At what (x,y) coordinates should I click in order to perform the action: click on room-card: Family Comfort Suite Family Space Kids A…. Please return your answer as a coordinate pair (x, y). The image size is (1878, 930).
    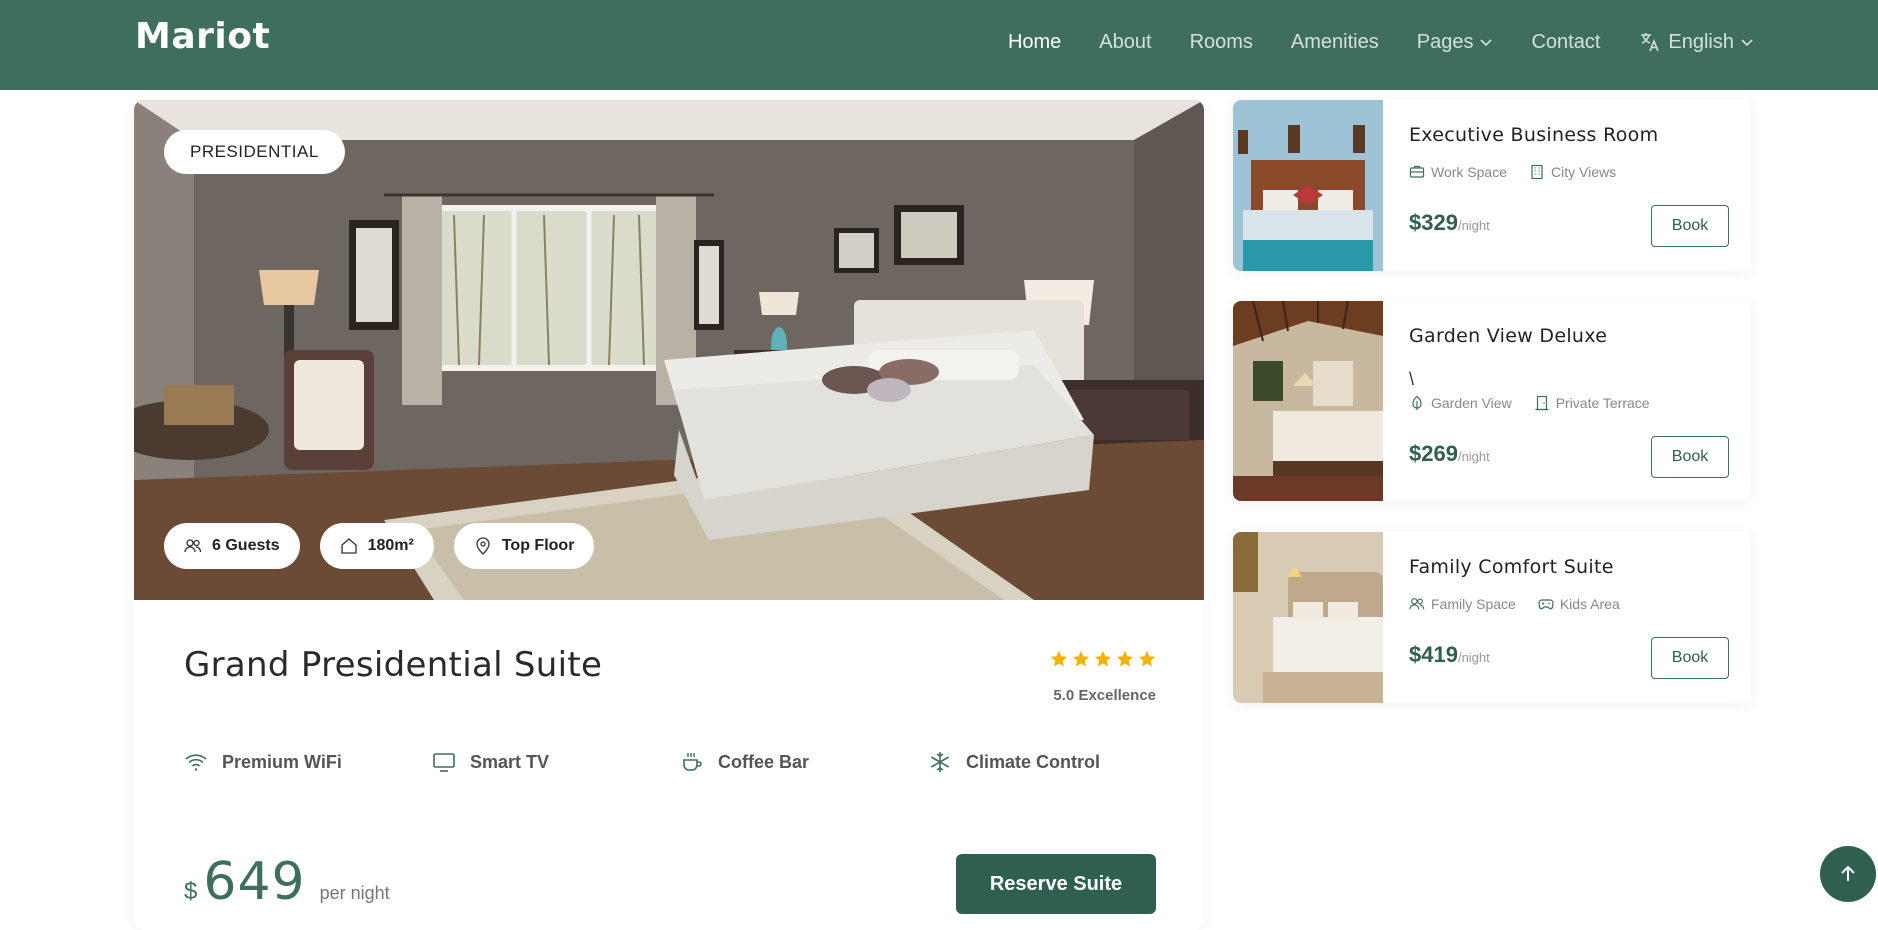
    Looking at the image, I should click on (1492, 617).